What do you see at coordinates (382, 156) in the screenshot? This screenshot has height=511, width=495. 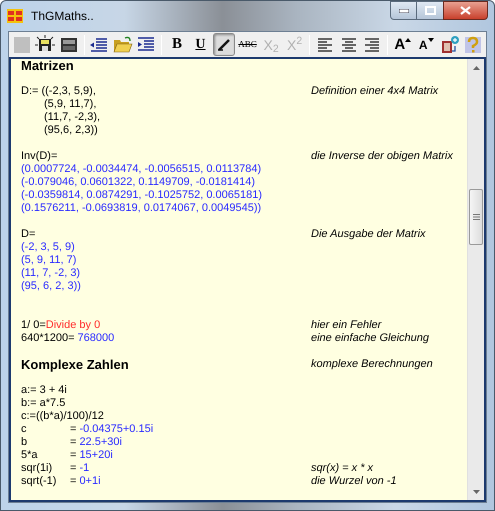 I see `comment-text: die Inverse der obigen Matrix` at bounding box center [382, 156].